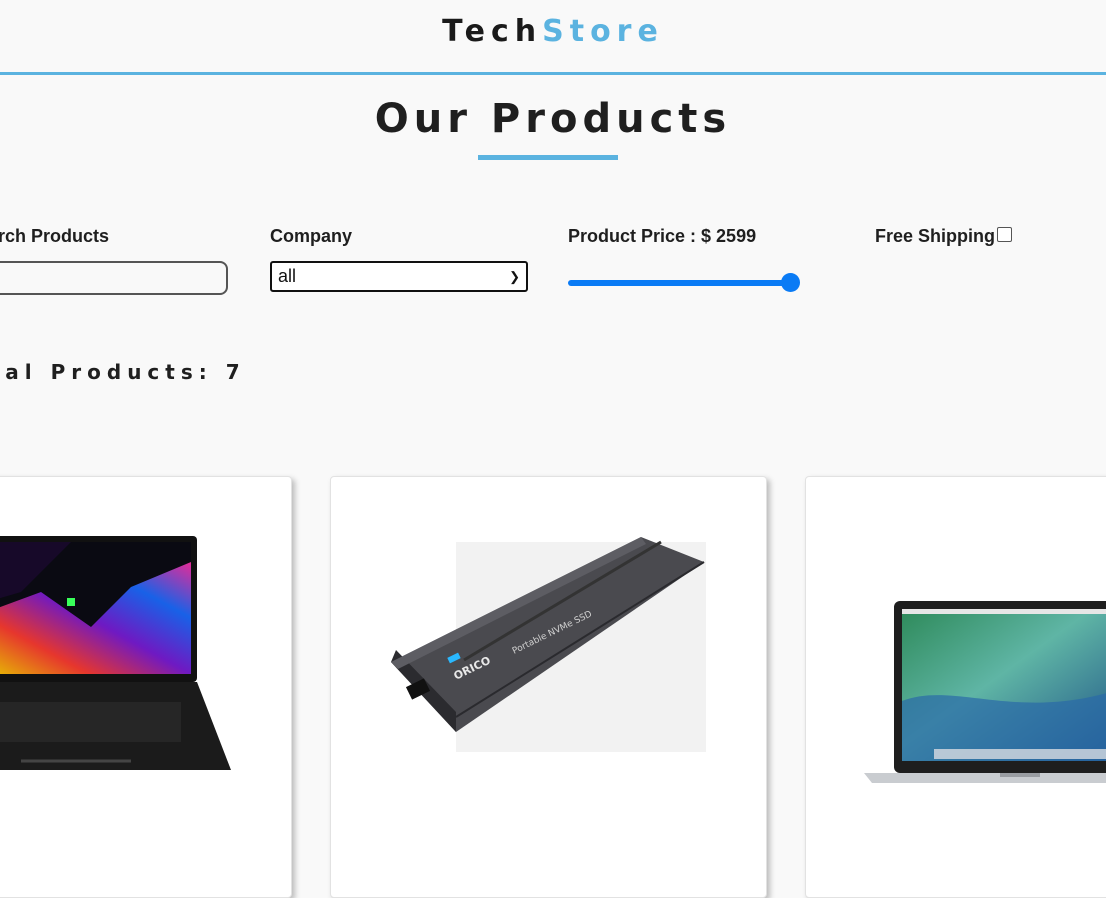  What do you see at coordinates (553, 119) in the screenshot?
I see `page-title: Our Products` at bounding box center [553, 119].